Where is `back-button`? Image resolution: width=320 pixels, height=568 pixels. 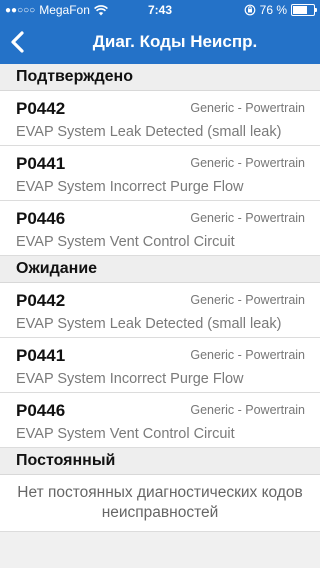 back-button is located at coordinates (19, 42).